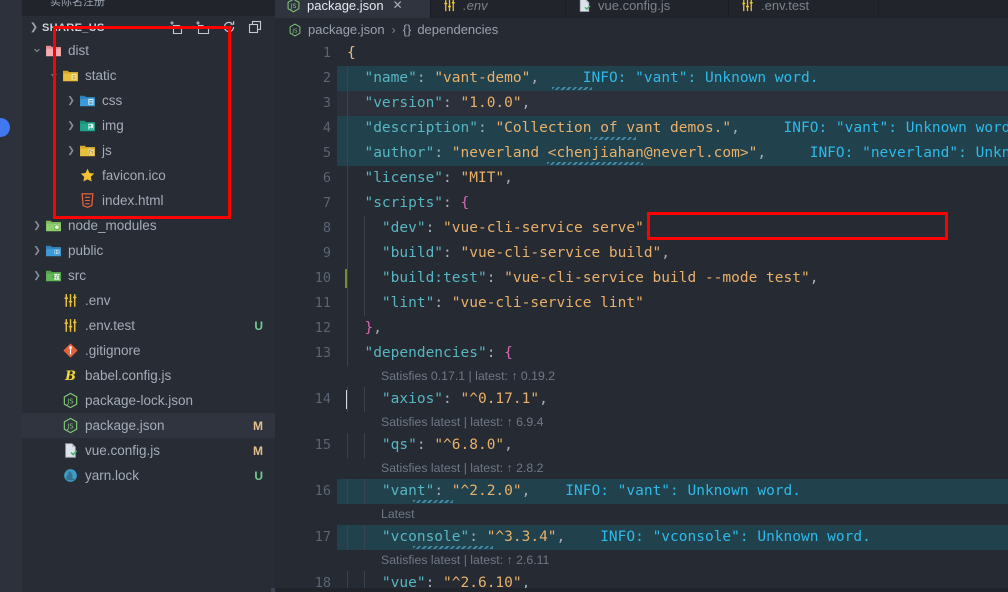 The width and height of the screenshot is (1008, 592). I want to click on code-line-text: "version": "1.0.0",, so click(438, 103).